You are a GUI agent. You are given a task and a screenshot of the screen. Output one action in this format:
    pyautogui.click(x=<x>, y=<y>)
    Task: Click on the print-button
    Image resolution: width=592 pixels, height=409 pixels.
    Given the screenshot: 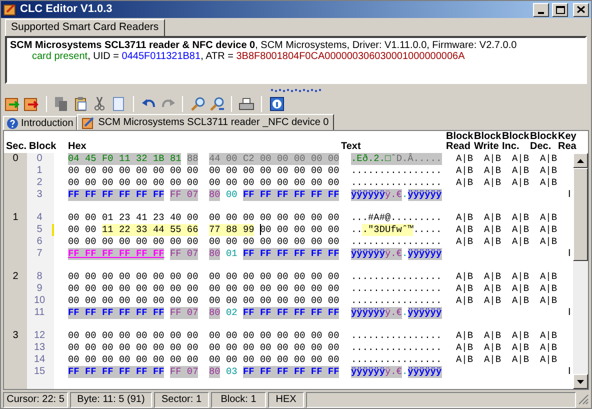 What is the action you would take?
    pyautogui.click(x=246, y=104)
    